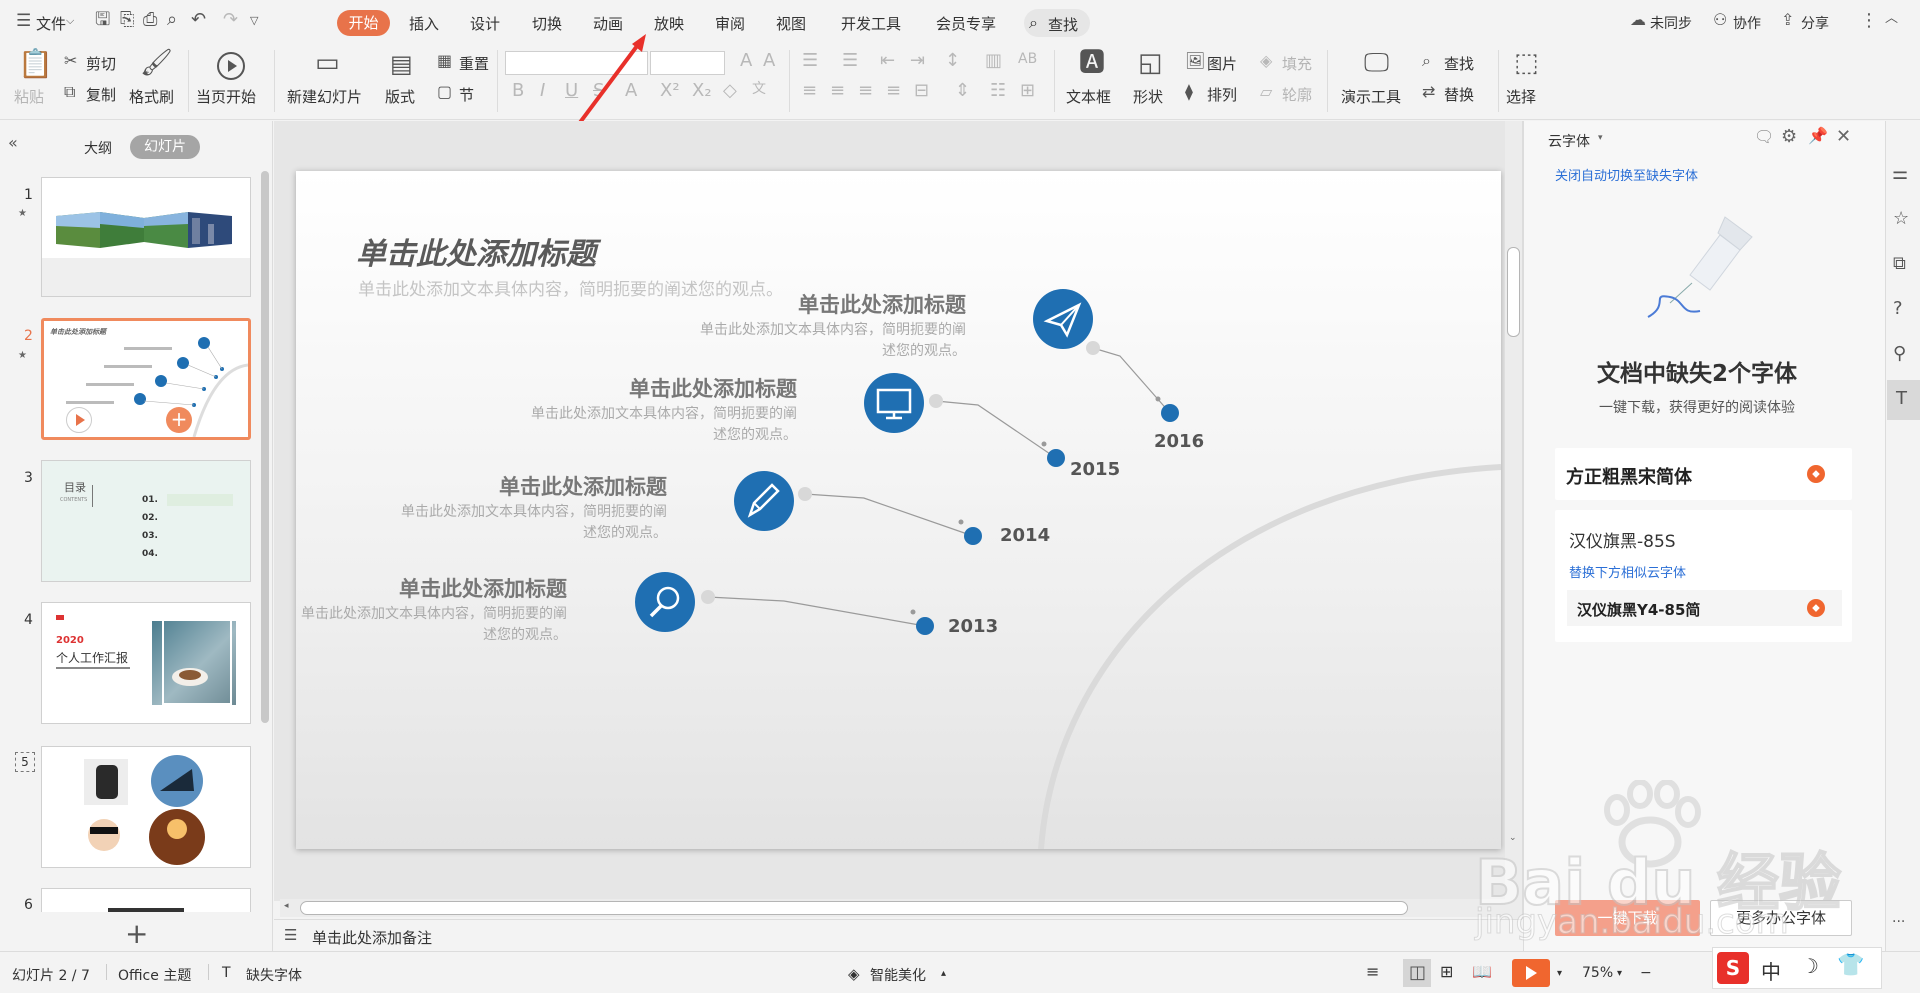  Describe the element at coordinates (29, 96) in the screenshot. I see `paste-button: 粘贴` at that location.